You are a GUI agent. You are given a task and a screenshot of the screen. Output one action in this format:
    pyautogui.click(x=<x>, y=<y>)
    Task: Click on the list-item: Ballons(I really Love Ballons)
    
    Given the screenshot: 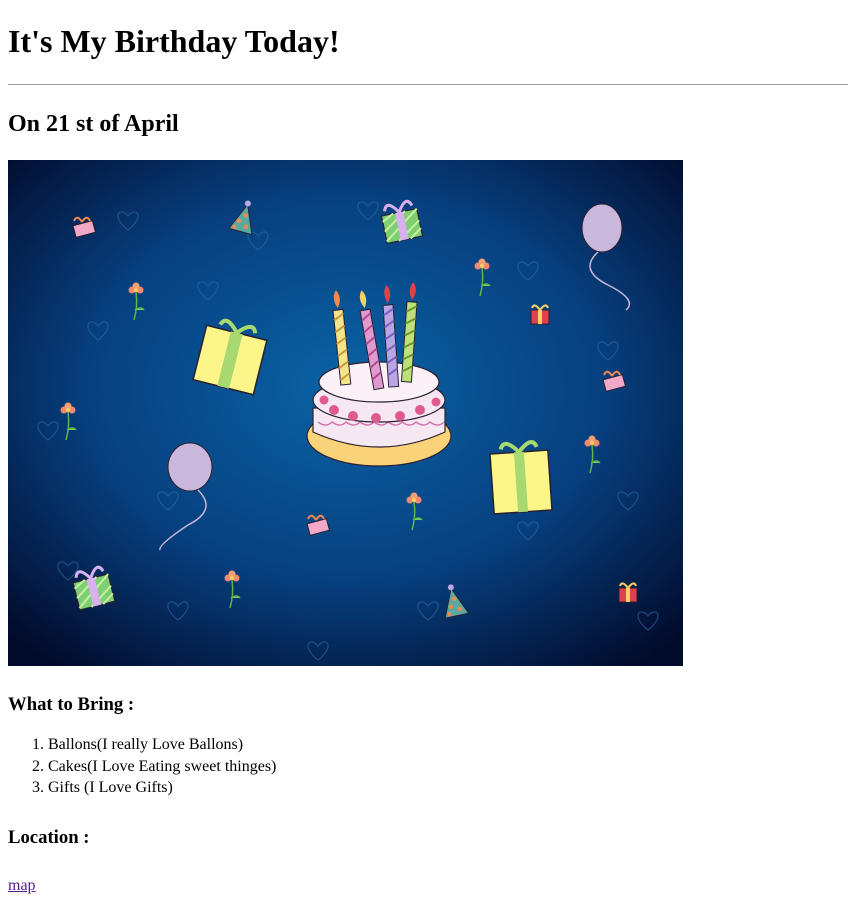 What is the action you would take?
    pyautogui.click(x=444, y=745)
    